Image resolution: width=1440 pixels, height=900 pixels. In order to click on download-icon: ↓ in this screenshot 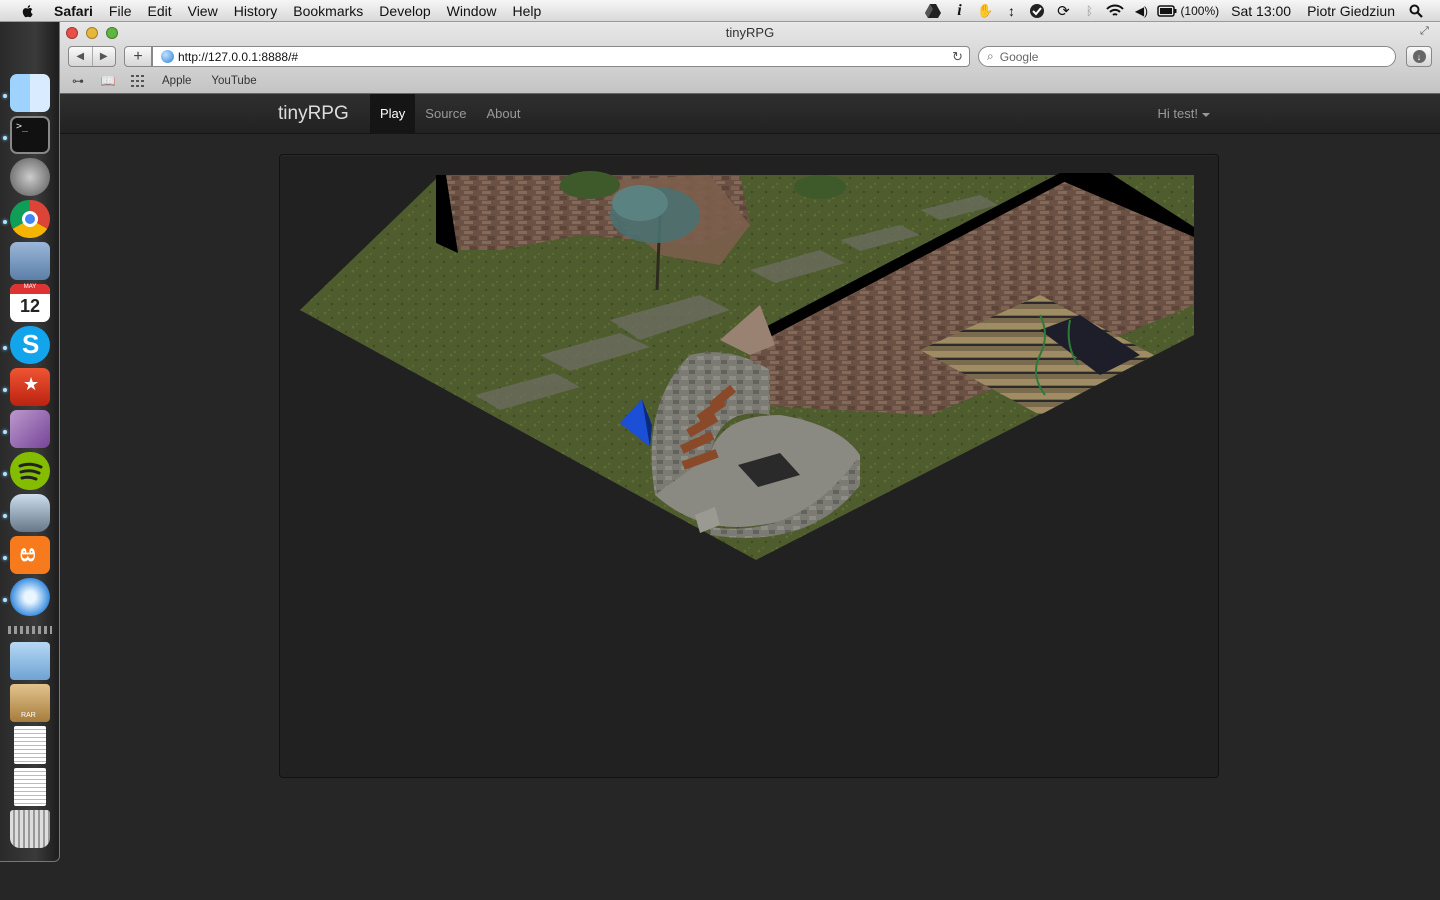, I will do `click(1419, 56)`.